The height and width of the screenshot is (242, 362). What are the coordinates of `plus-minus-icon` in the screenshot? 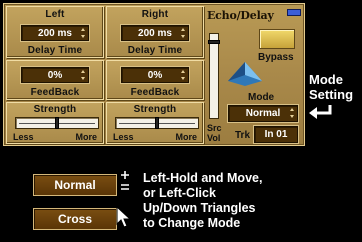 It's located at (125, 180).